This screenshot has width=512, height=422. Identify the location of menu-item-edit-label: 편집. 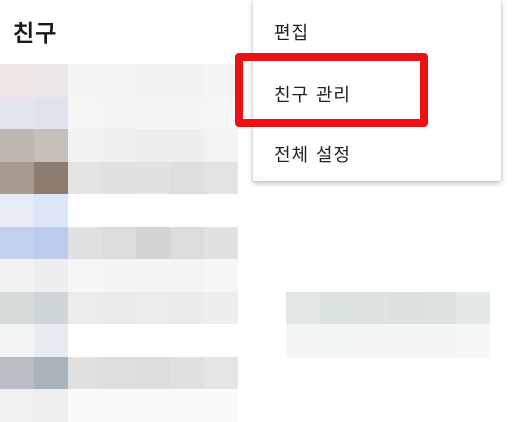
(292, 33).